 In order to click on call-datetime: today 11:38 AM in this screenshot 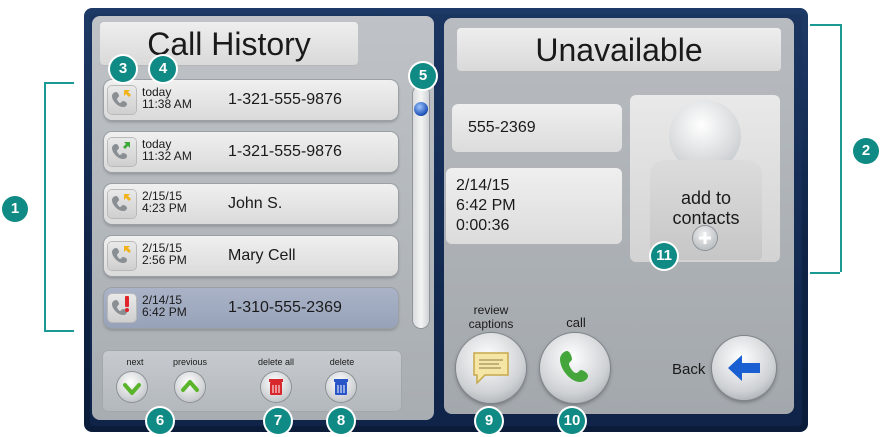, I will do `click(167, 98)`.